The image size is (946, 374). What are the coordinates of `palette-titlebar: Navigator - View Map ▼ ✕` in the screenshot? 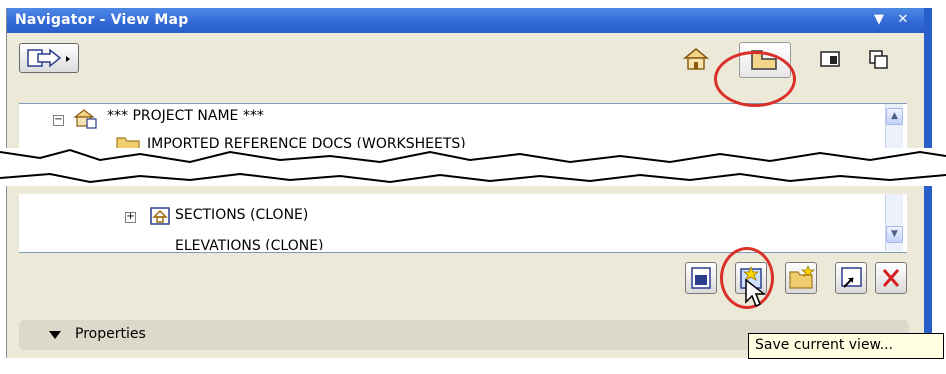 It's located at (466, 20).